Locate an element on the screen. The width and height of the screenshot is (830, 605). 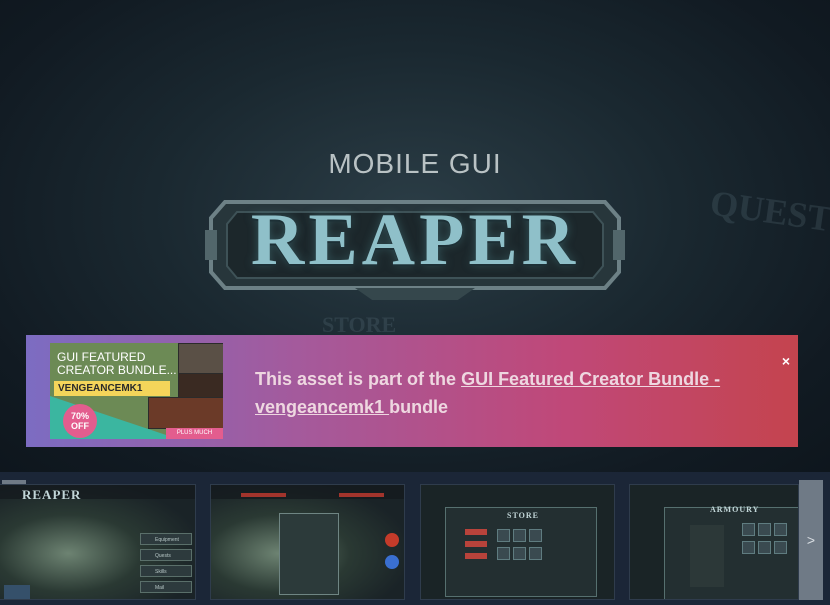
thumb-title: STORE is located at coordinates (523, 515).